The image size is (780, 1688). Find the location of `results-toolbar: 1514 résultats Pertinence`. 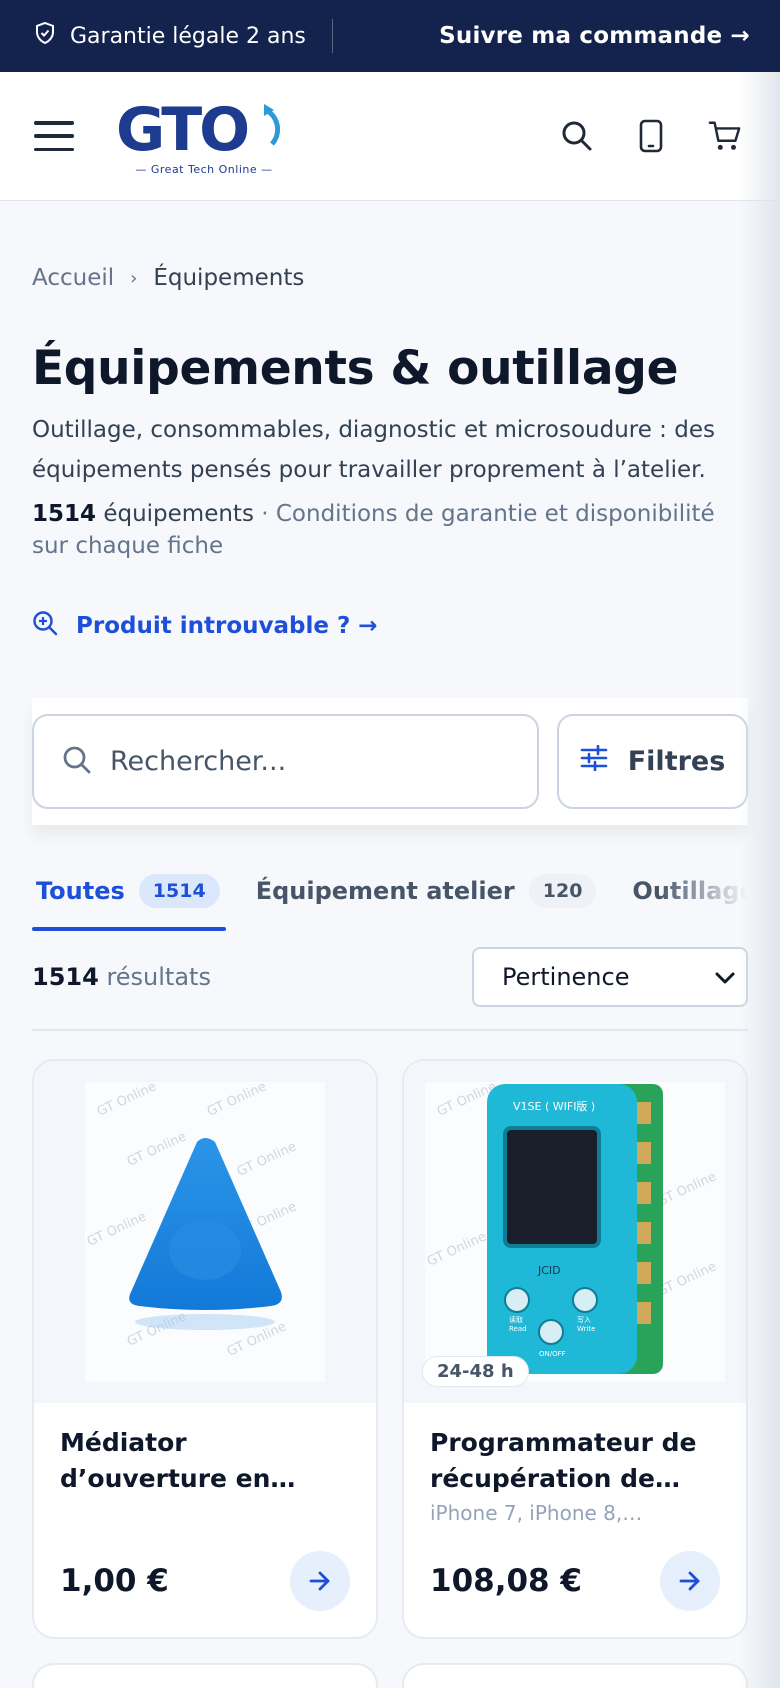

results-toolbar: 1514 résultats Pertinence is located at coordinates (390, 989).